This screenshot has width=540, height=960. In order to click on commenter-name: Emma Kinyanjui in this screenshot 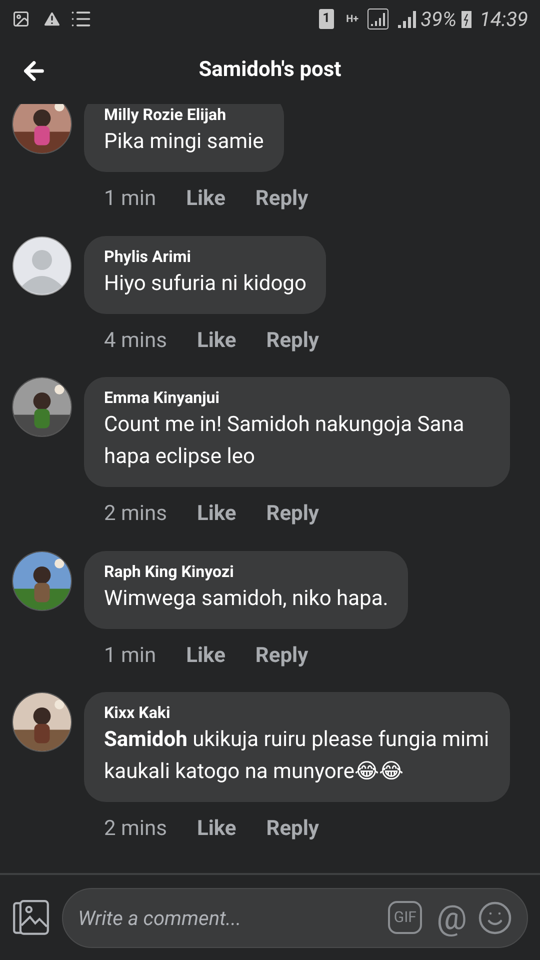, I will do `click(297, 398)`.